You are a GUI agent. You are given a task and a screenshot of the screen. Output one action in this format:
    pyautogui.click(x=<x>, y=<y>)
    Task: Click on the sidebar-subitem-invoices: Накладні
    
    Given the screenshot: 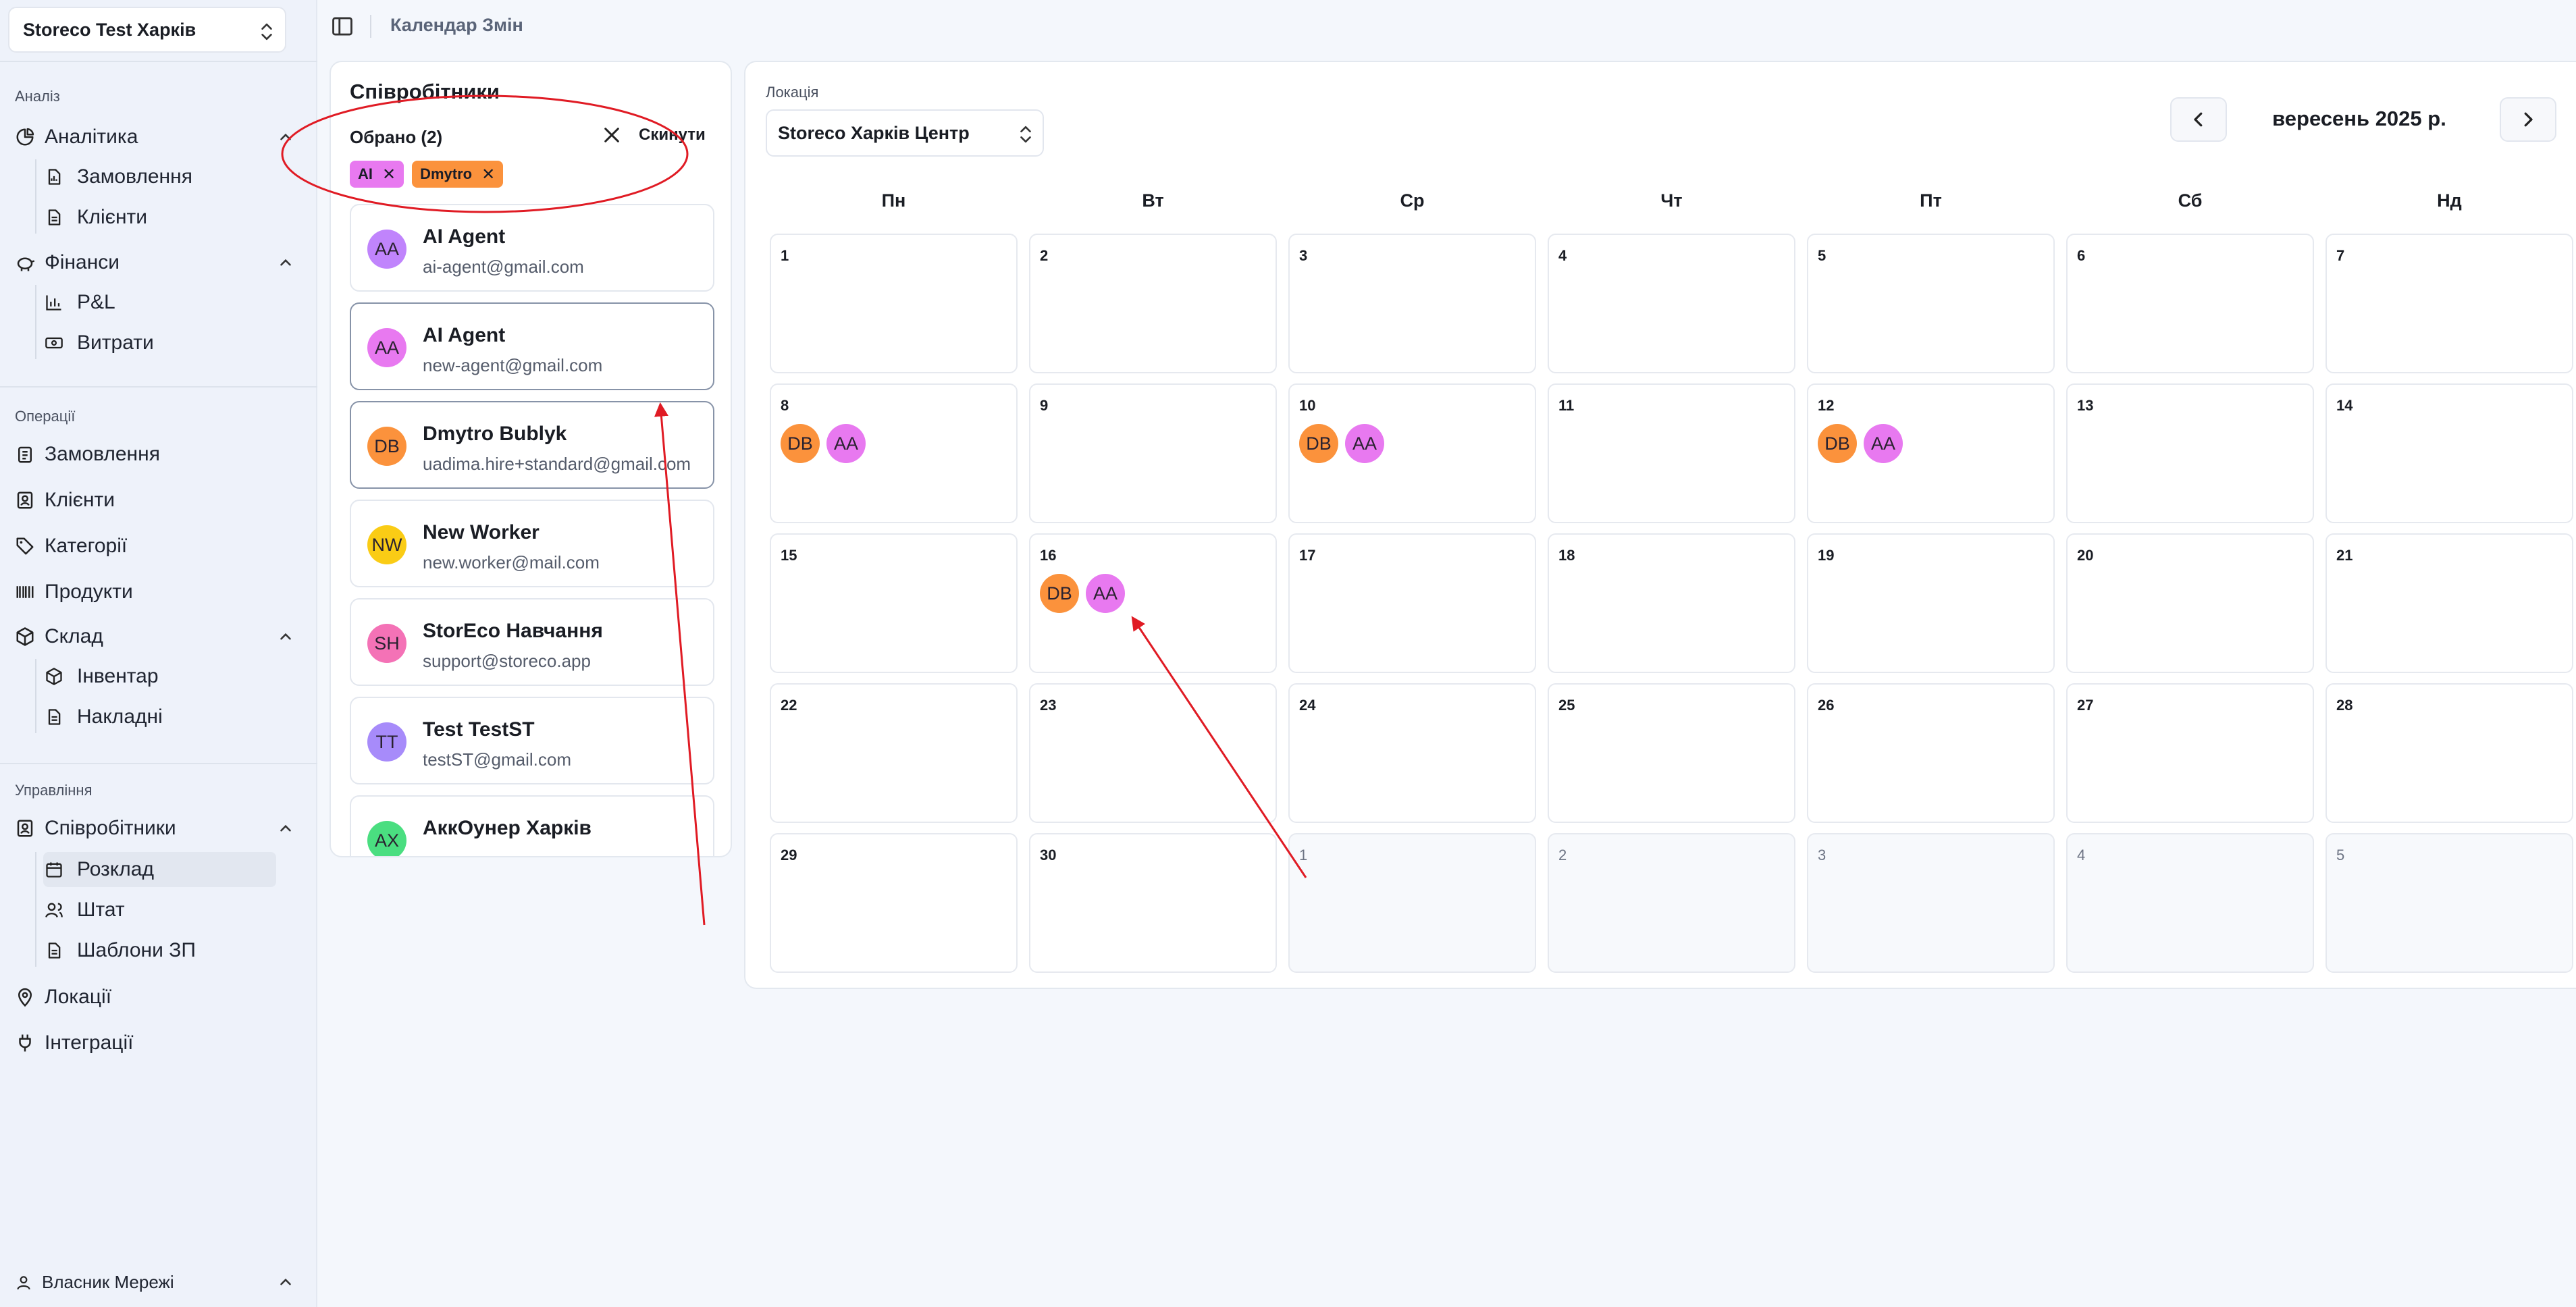 What is the action you would take?
    pyautogui.click(x=159, y=717)
    